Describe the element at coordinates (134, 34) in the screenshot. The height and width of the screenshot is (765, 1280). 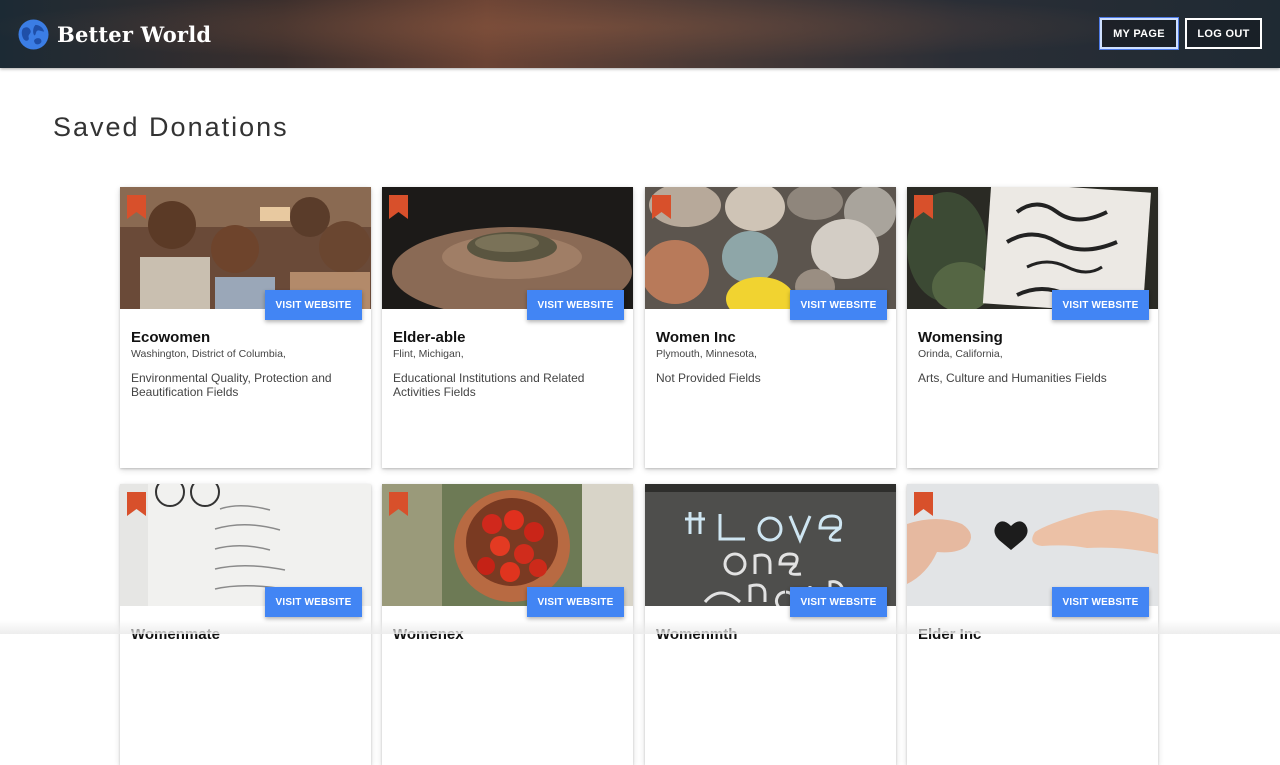
I see `brand-name: Better World` at that location.